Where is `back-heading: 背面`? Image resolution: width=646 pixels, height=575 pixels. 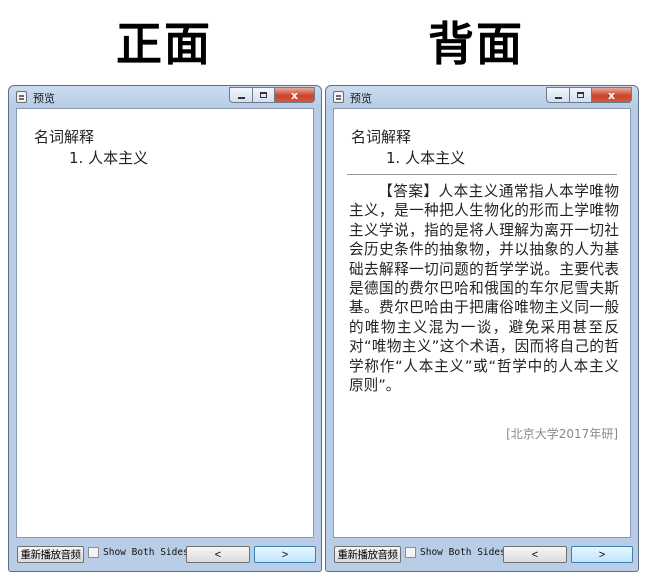
back-heading: 背面 is located at coordinates (476, 44).